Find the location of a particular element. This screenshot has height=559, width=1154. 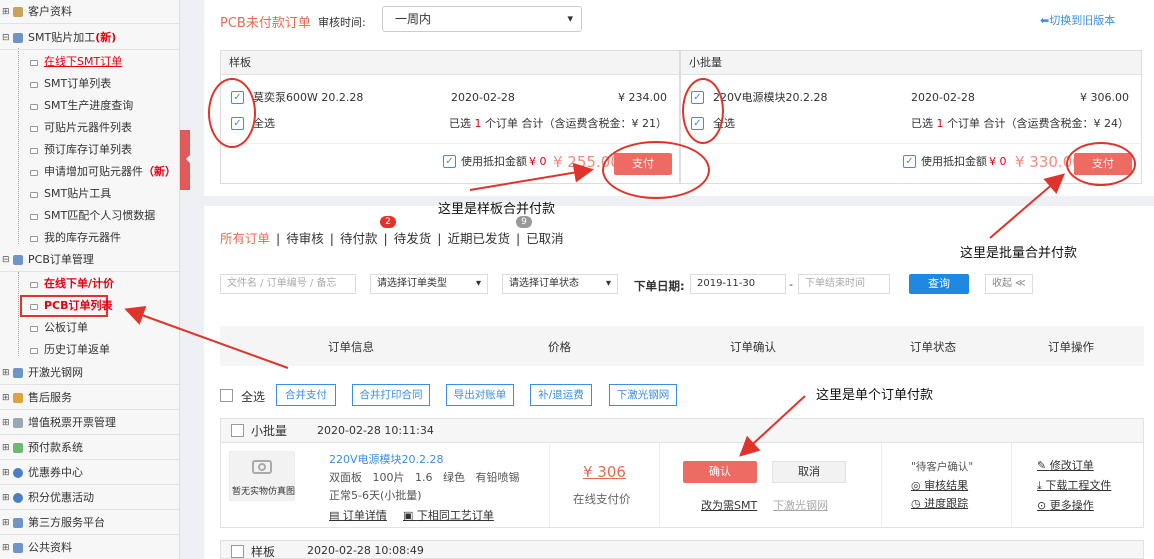

sidebar-item-smt: ⊟ SMT贴片加工(新) is located at coordinates (89, 38).